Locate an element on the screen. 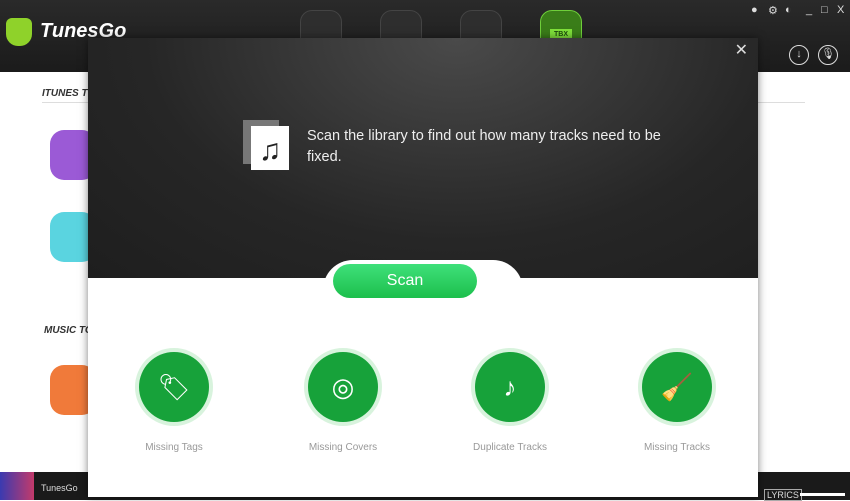 The height and width of the screenshot is (501, 850). scan-button: Scan is located at coordinates (405, 281).